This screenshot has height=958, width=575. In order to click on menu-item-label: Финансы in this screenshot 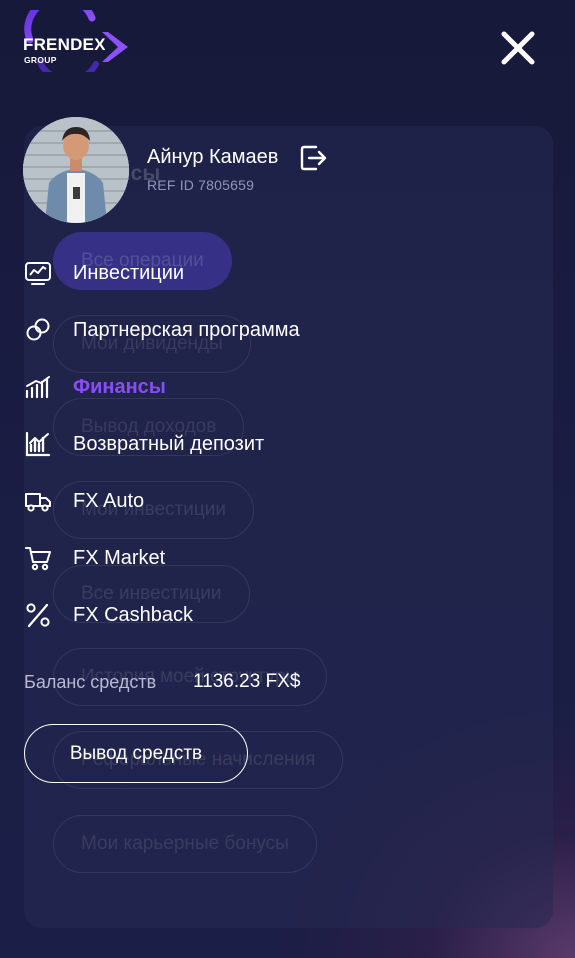, I will do `click(119, 386)`.